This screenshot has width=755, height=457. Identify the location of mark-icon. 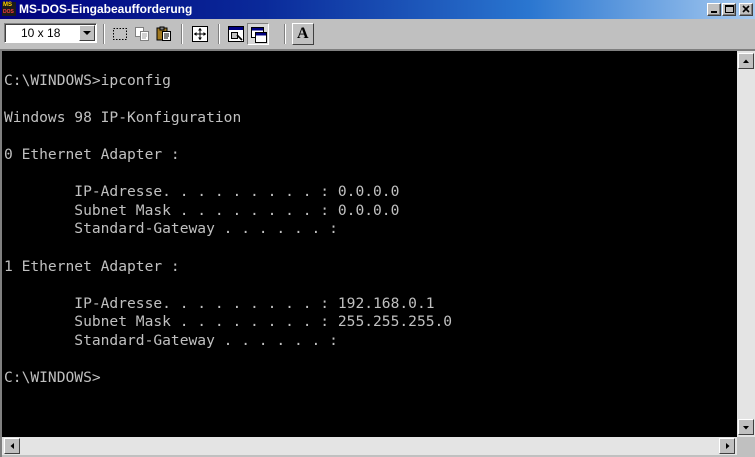
(120, 34).